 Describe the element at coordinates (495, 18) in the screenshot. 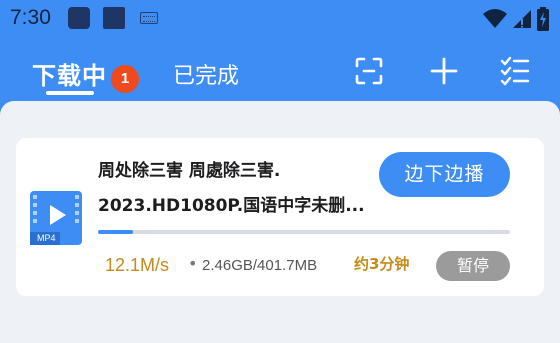

I see `wifi-icon` at that location.